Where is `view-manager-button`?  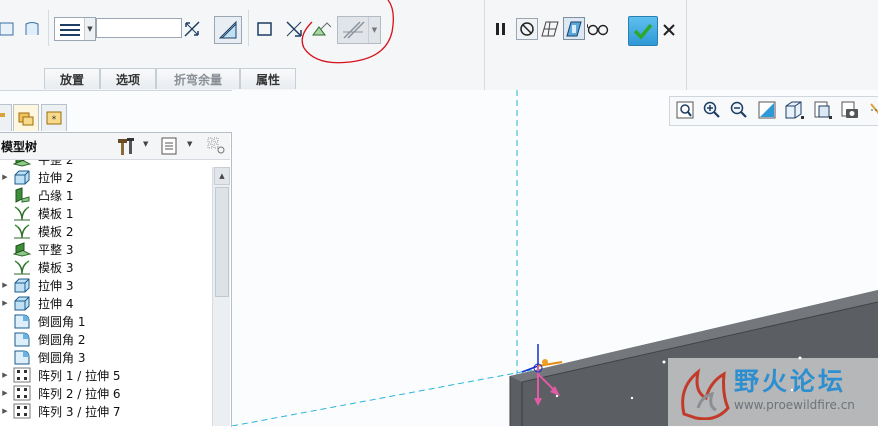 view-manager-button is located at coordinates (850, 110).